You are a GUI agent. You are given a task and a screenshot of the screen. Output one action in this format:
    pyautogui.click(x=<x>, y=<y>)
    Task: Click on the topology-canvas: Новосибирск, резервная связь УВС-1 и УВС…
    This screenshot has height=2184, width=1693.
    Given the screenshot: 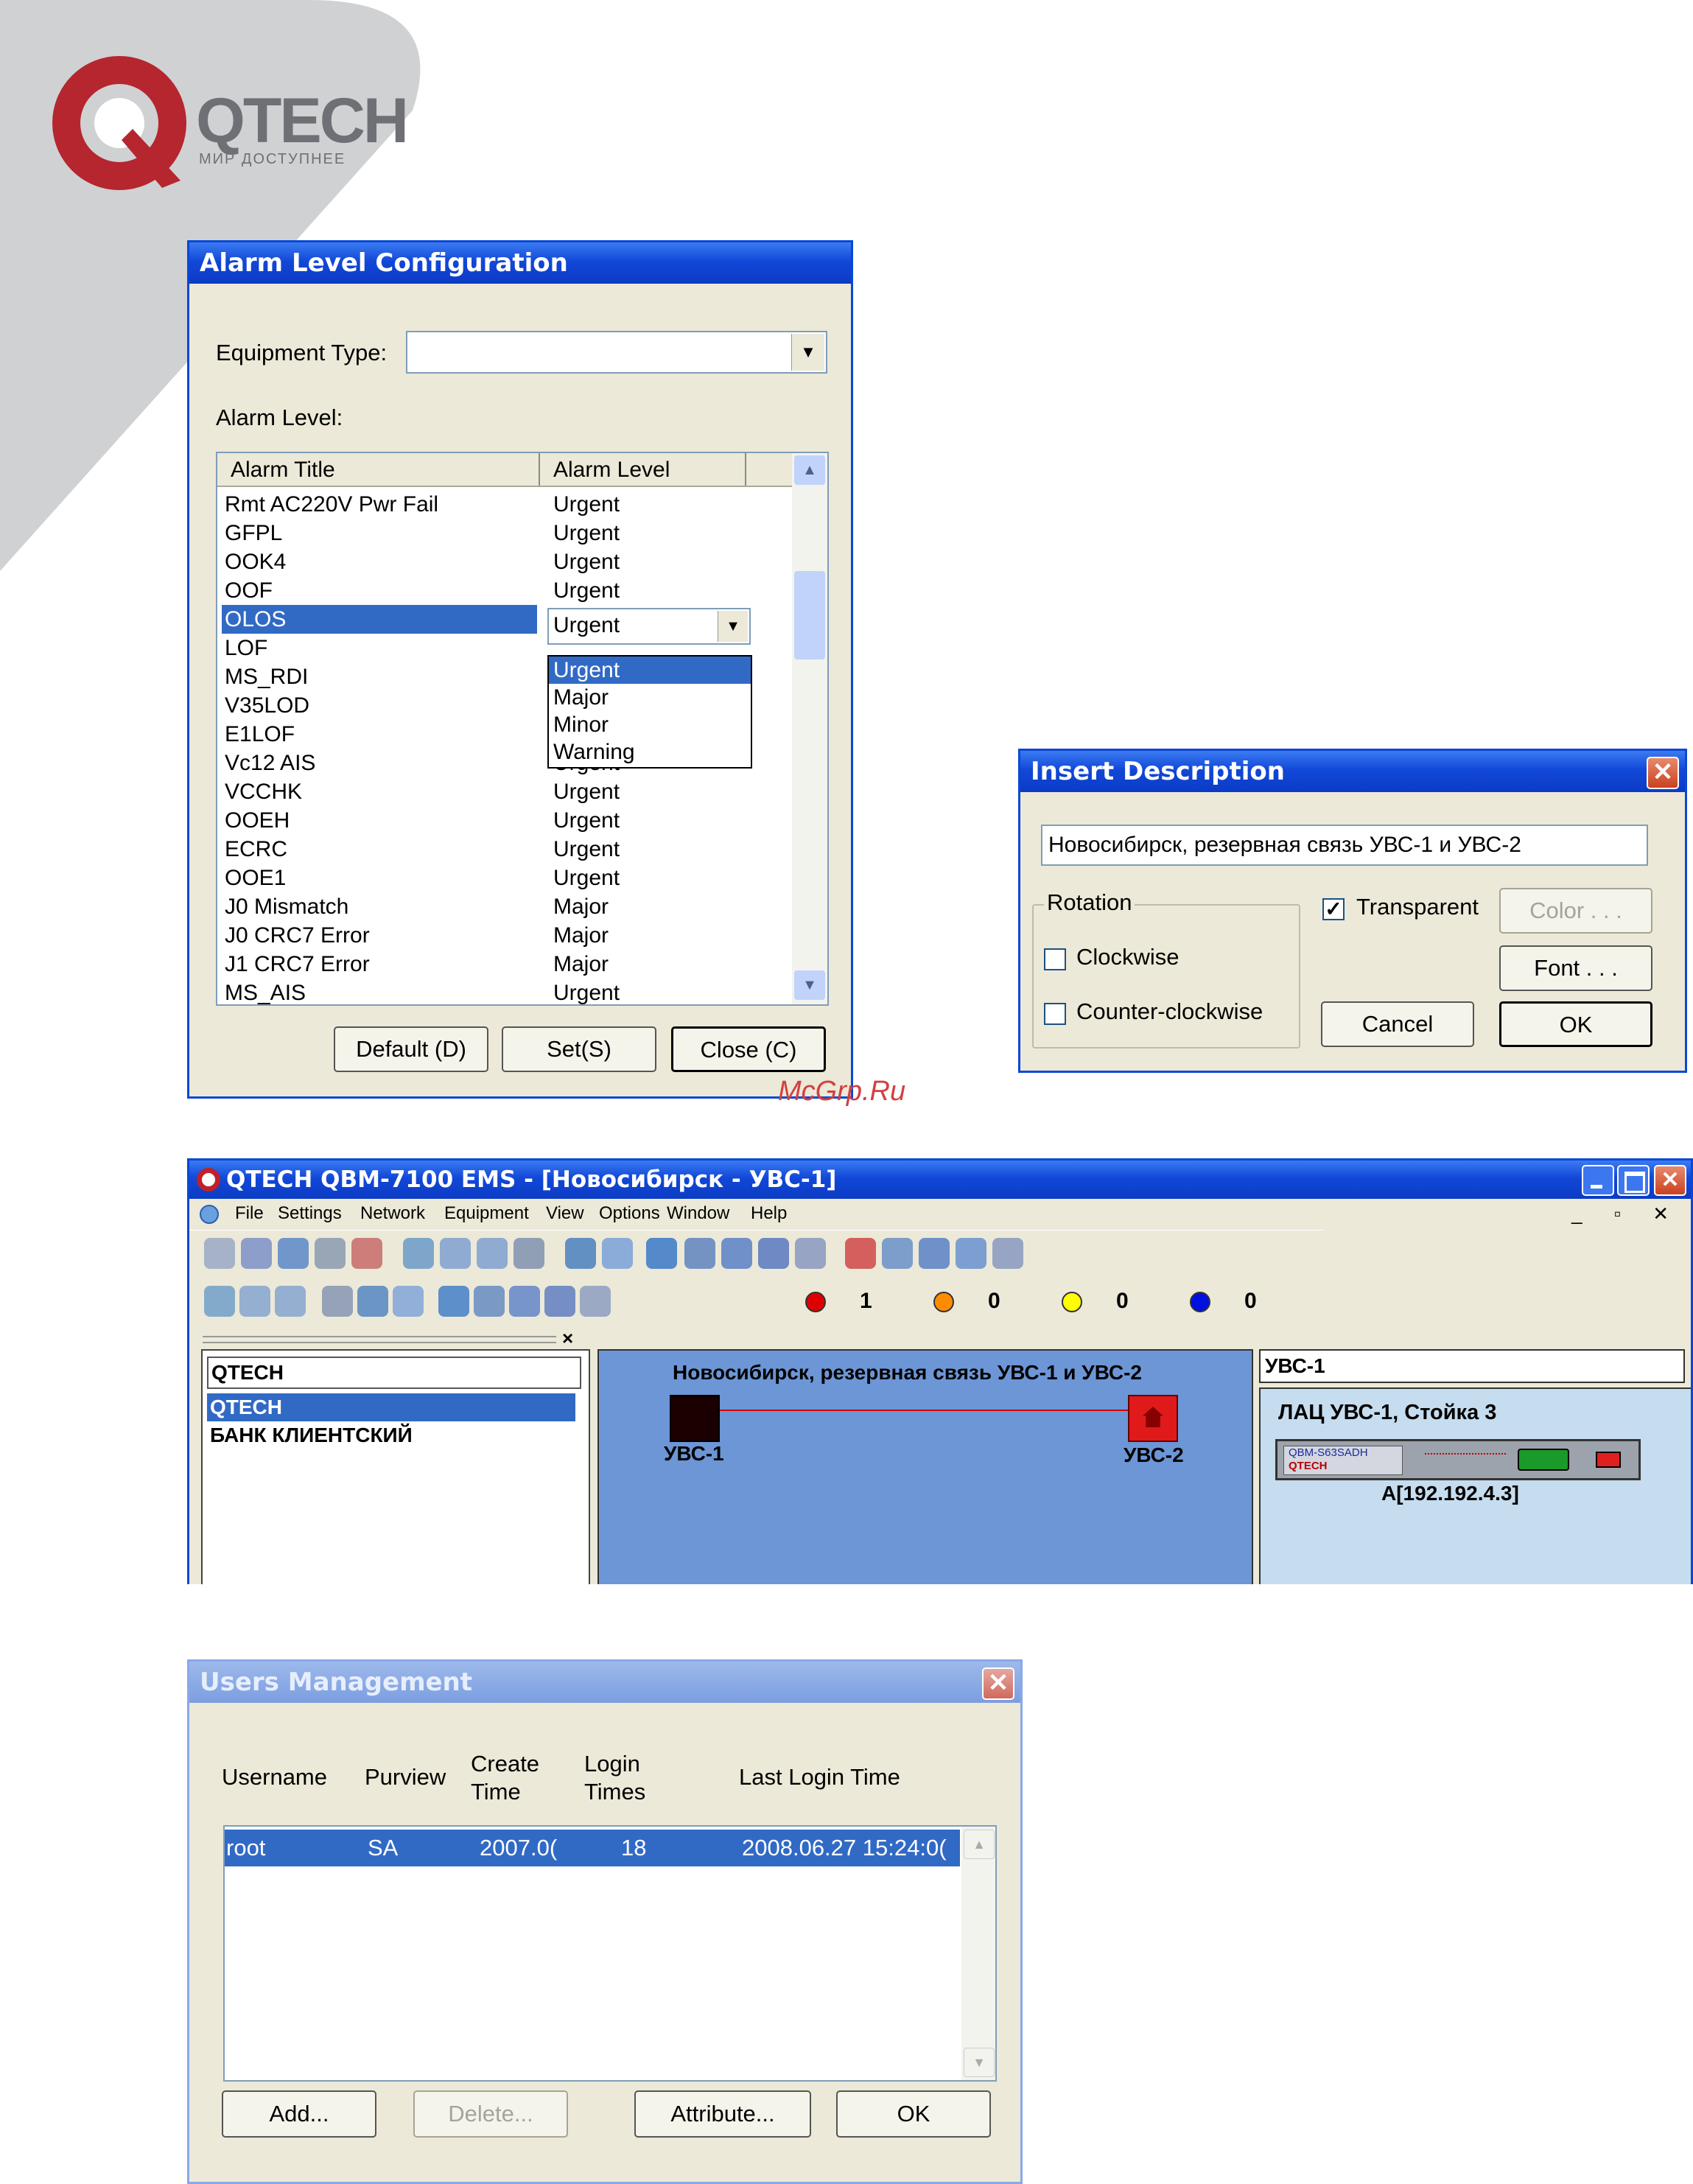 What is the action you would take?
    pyautogui.click(x=925, y=1466)
    